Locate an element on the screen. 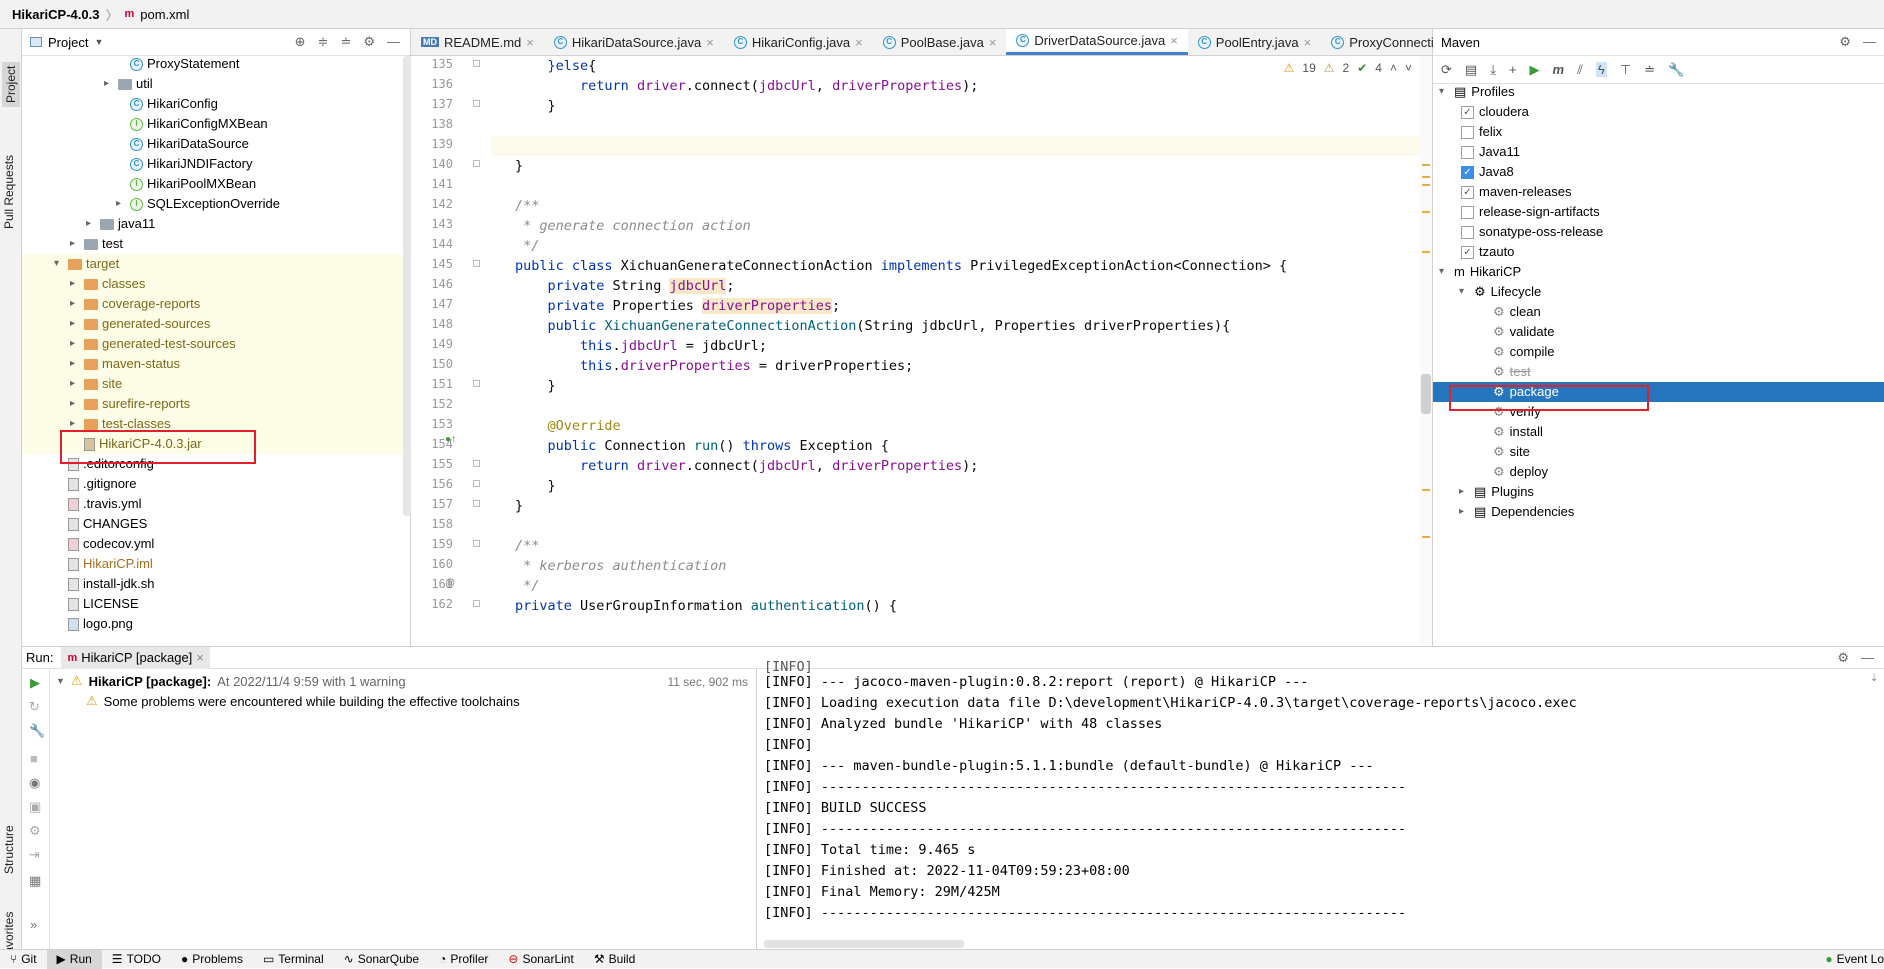 This screenshot has width=1884, height=969. project-view-dropdown: Project is located at coordinates (68, 42).